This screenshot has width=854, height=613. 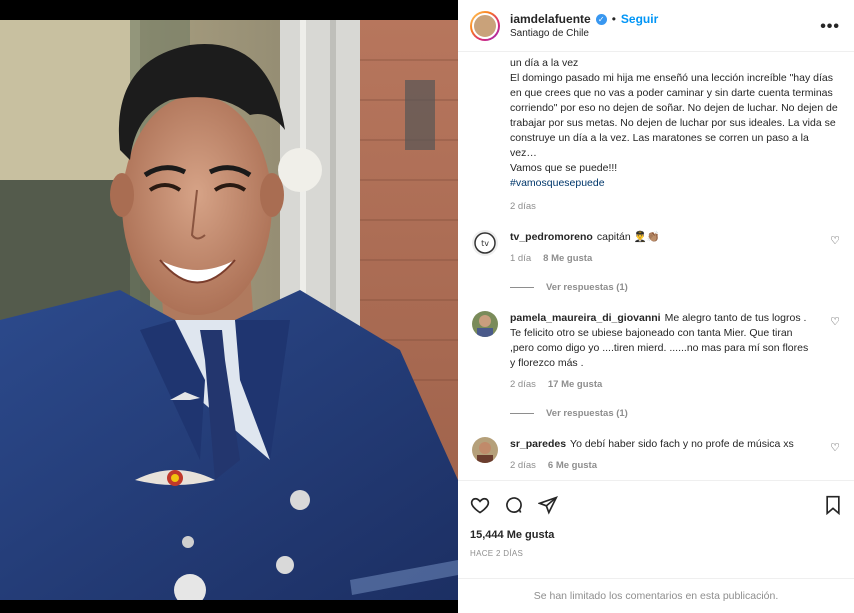 What do you see at coordinates (538, 444) in the screenshot?
I see `comment-username: sr_paredes` at bounding box center [538, 444].